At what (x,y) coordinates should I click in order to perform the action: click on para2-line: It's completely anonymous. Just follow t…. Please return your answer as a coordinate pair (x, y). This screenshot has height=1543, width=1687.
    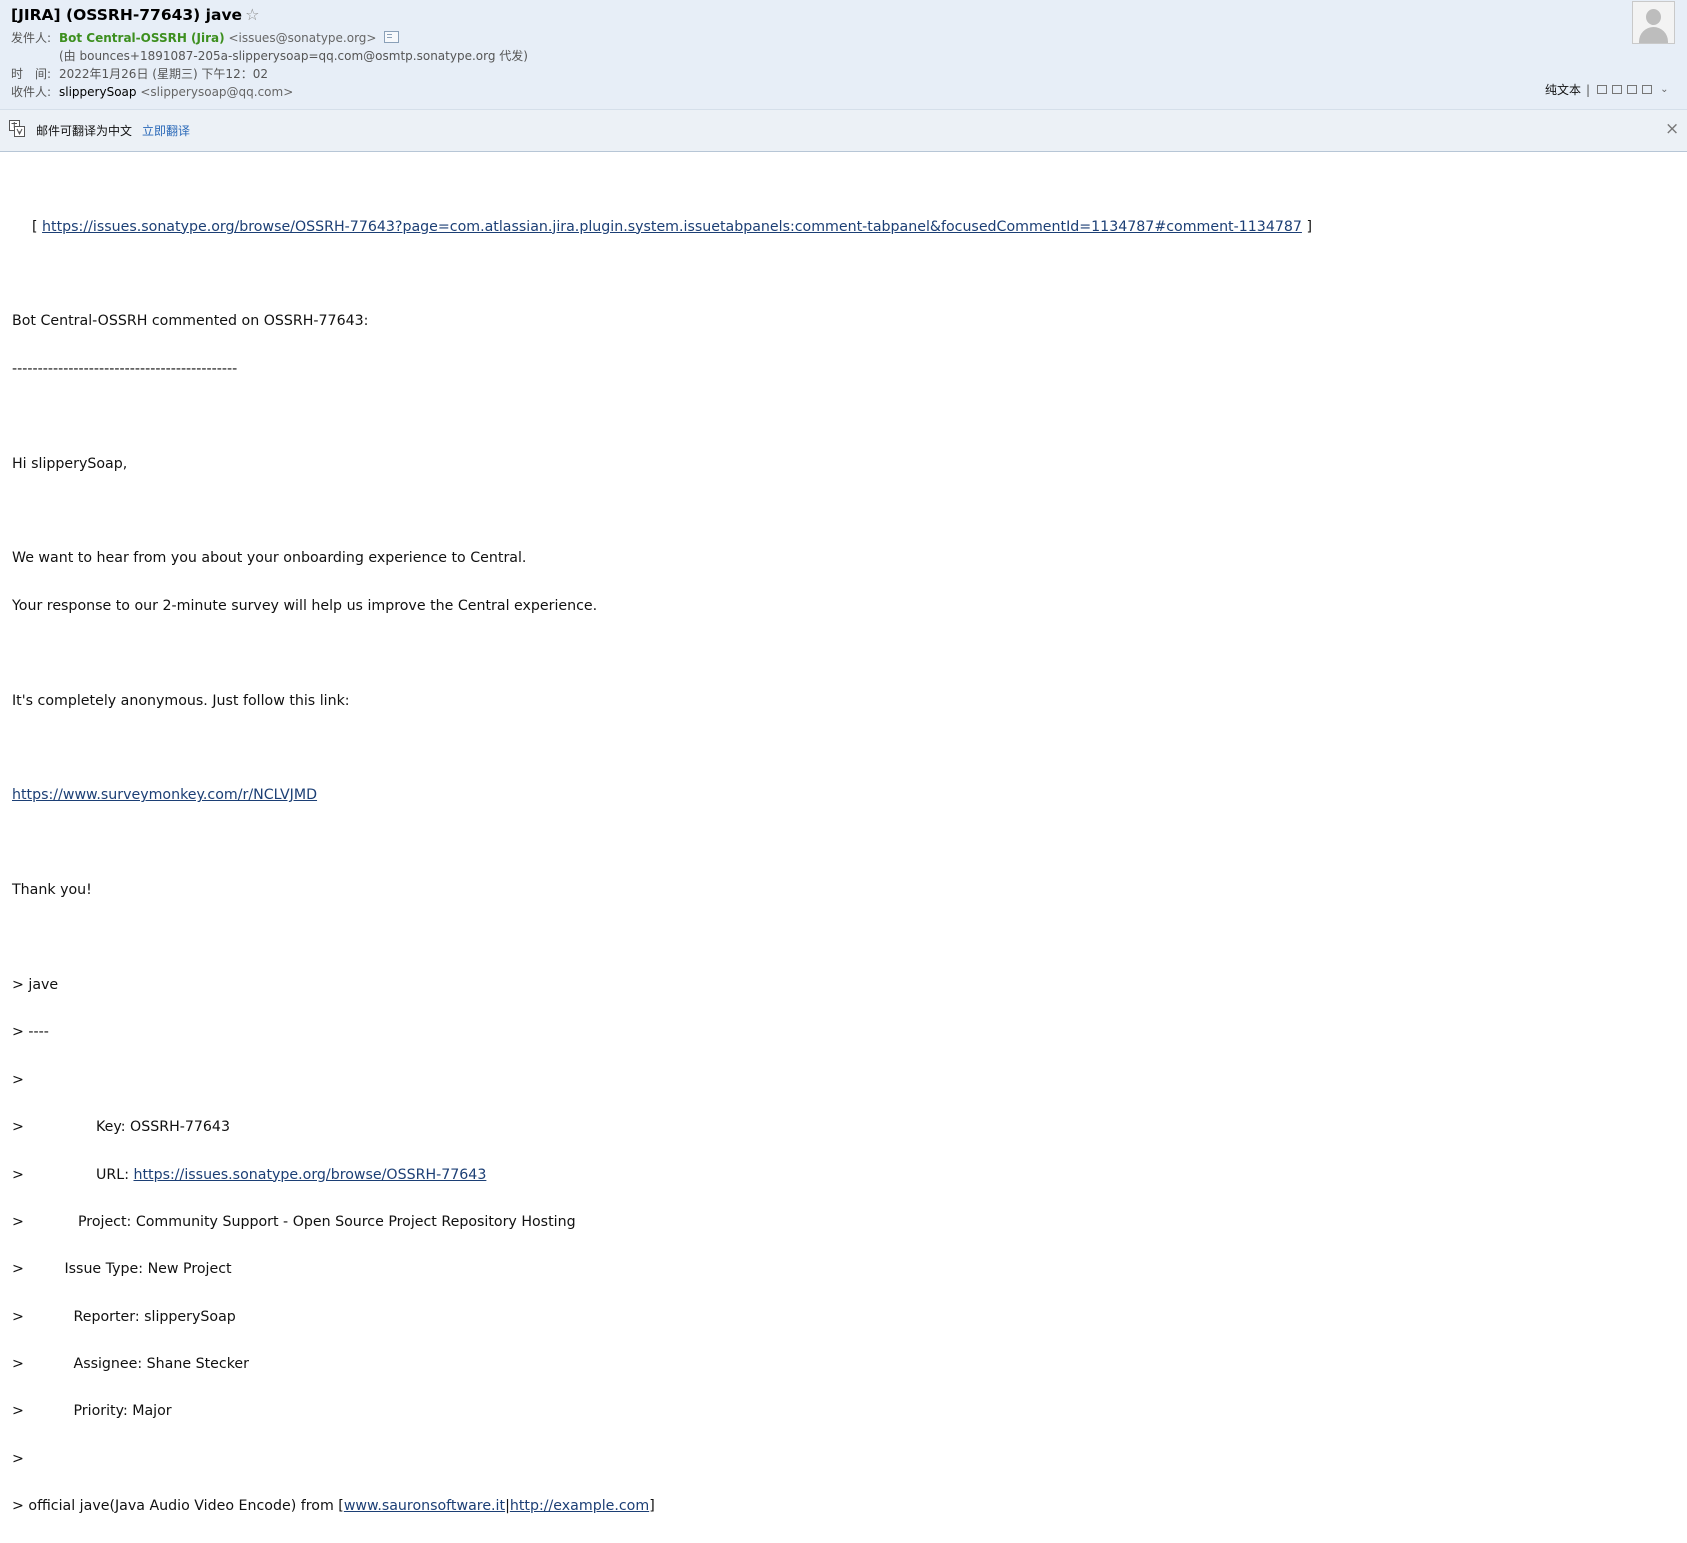
    Looking at the image, I should click on (181, 700).